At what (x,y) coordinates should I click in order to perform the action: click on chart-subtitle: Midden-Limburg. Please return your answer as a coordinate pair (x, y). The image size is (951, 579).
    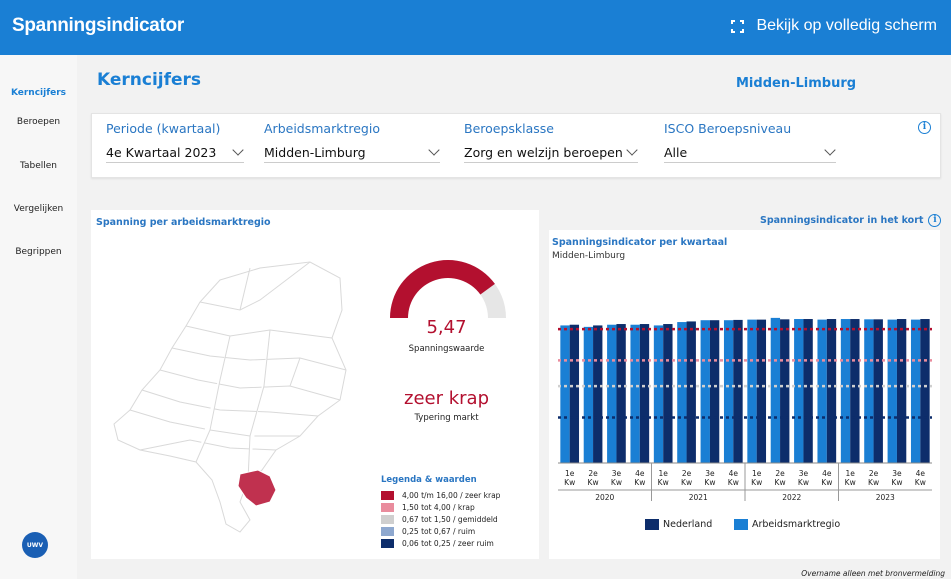
    Looking at the image, I should click on (589, 256).